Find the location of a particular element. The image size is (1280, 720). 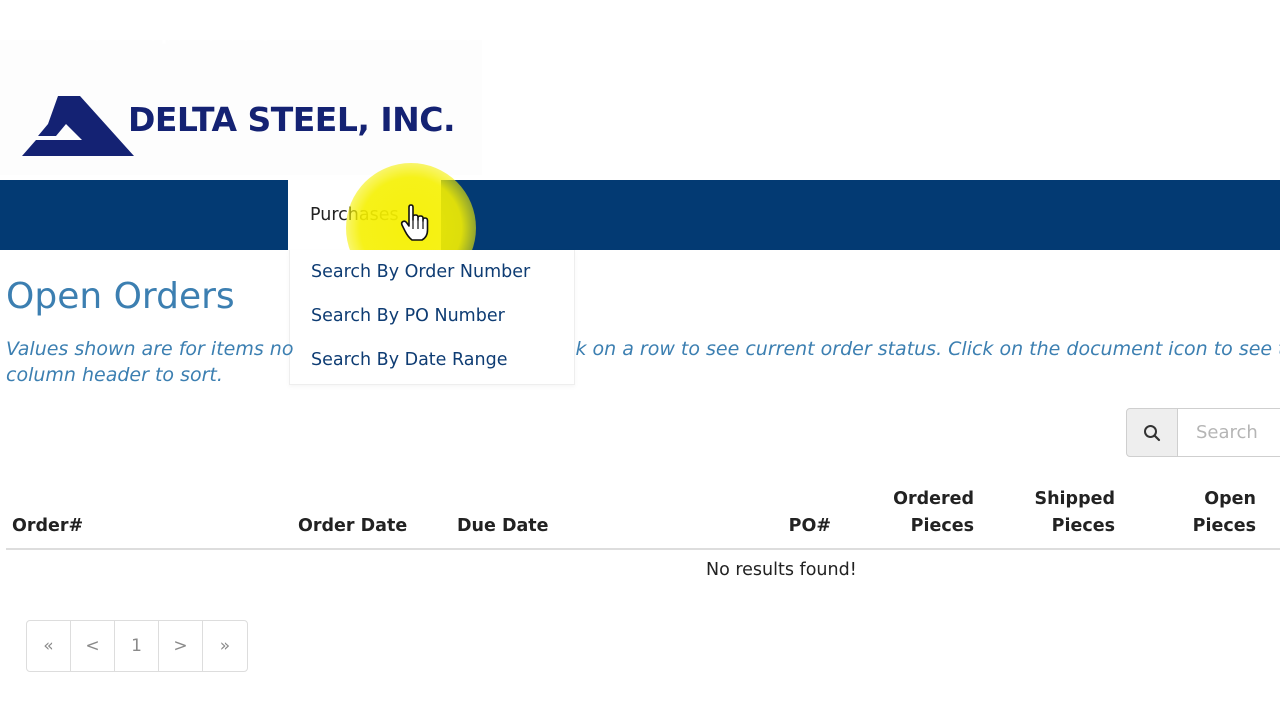

delta-triangle-logo-icon is located at coordinates (78, 126).